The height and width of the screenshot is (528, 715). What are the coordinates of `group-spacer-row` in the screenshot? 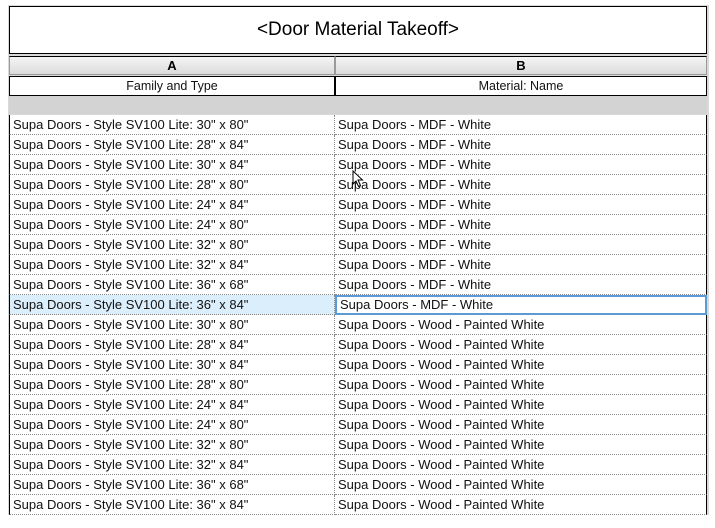 It's located at (358, 105).